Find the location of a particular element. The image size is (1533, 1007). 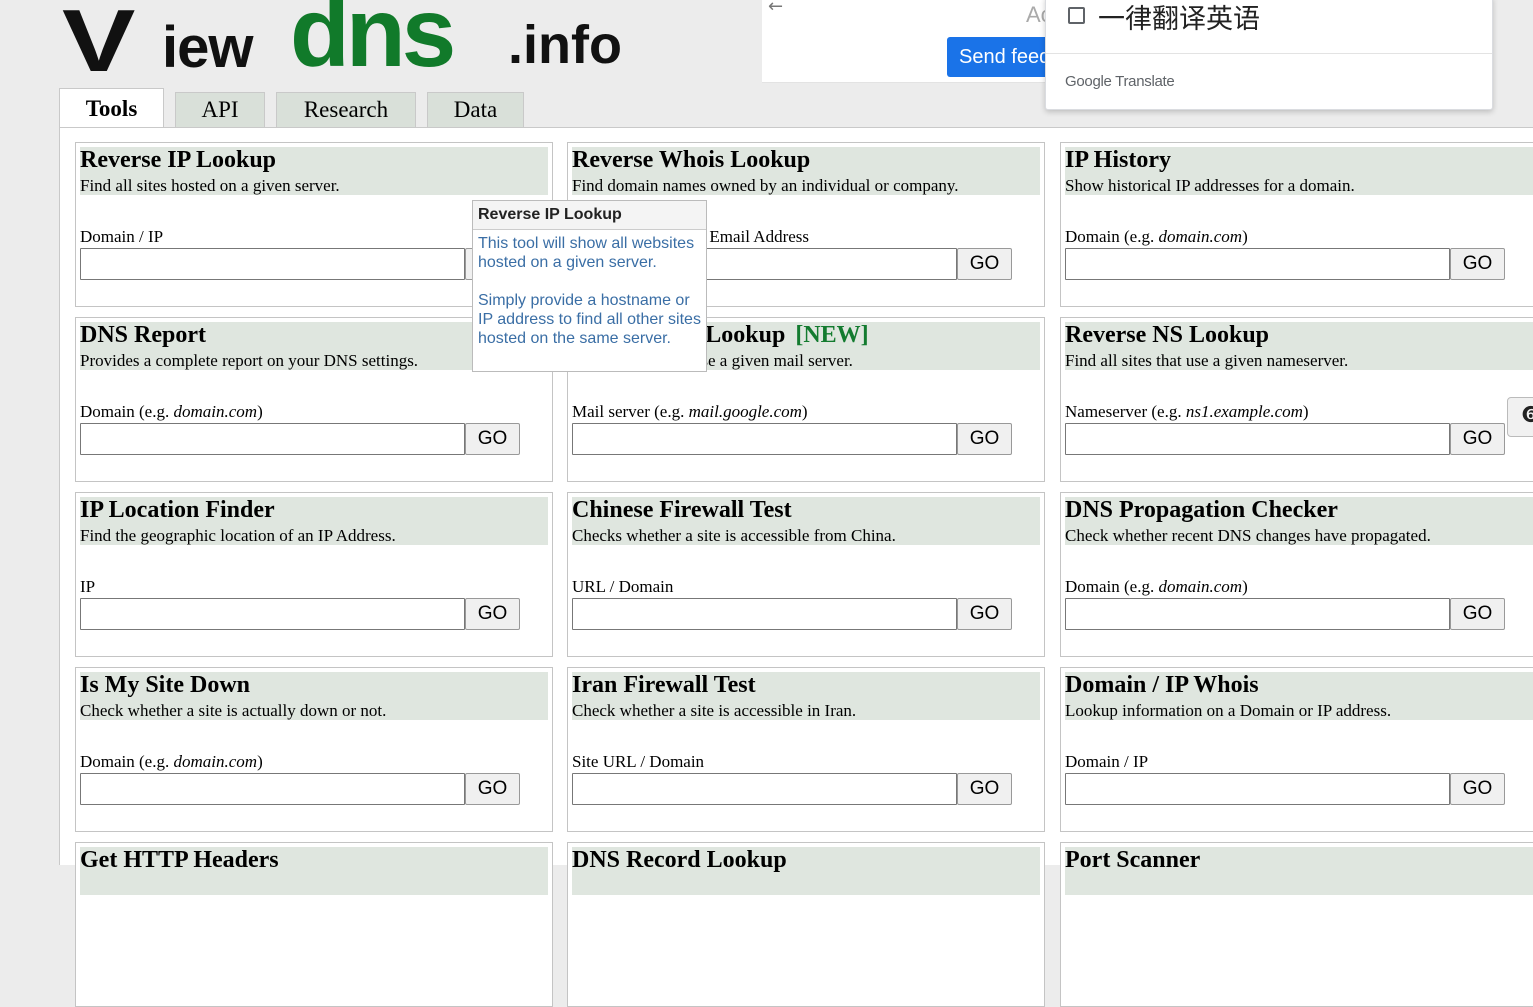

tool-title-text: Reverse NS Lookup is located at coordinates (1167, 335).